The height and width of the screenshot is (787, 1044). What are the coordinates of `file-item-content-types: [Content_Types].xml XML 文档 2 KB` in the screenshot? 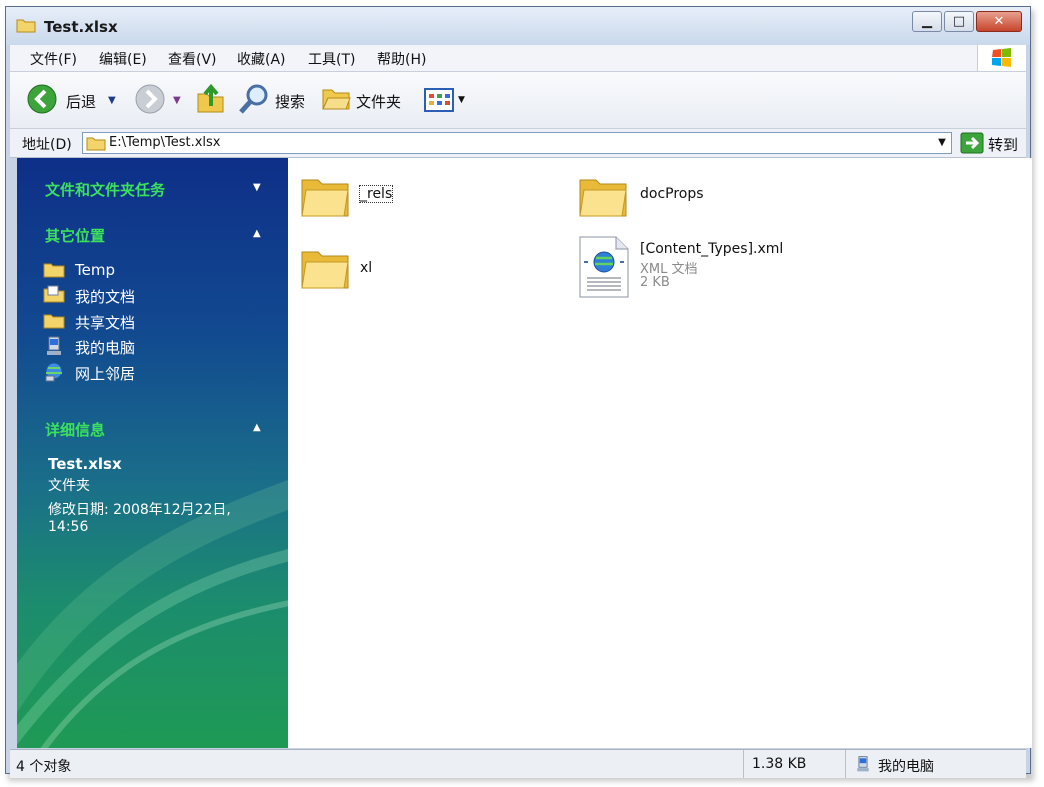 It's located at (688, 268).